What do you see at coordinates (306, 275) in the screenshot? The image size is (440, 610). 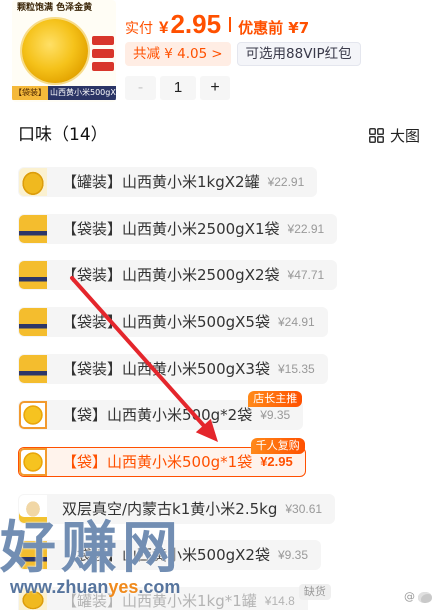 I see `option-price: ¥47.71` at bounding box center [306, 275].